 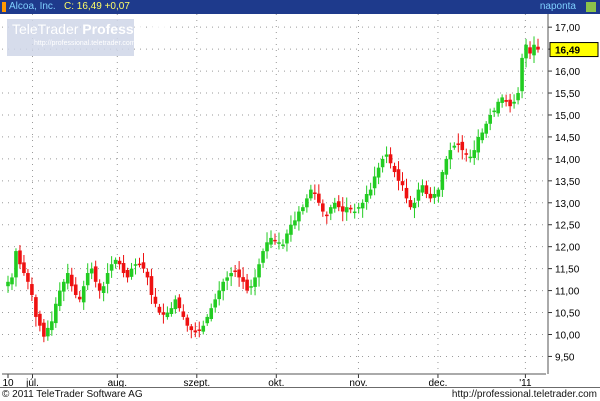 I want to click on y-tick-label: 16,00, so click(x=567, y=72).